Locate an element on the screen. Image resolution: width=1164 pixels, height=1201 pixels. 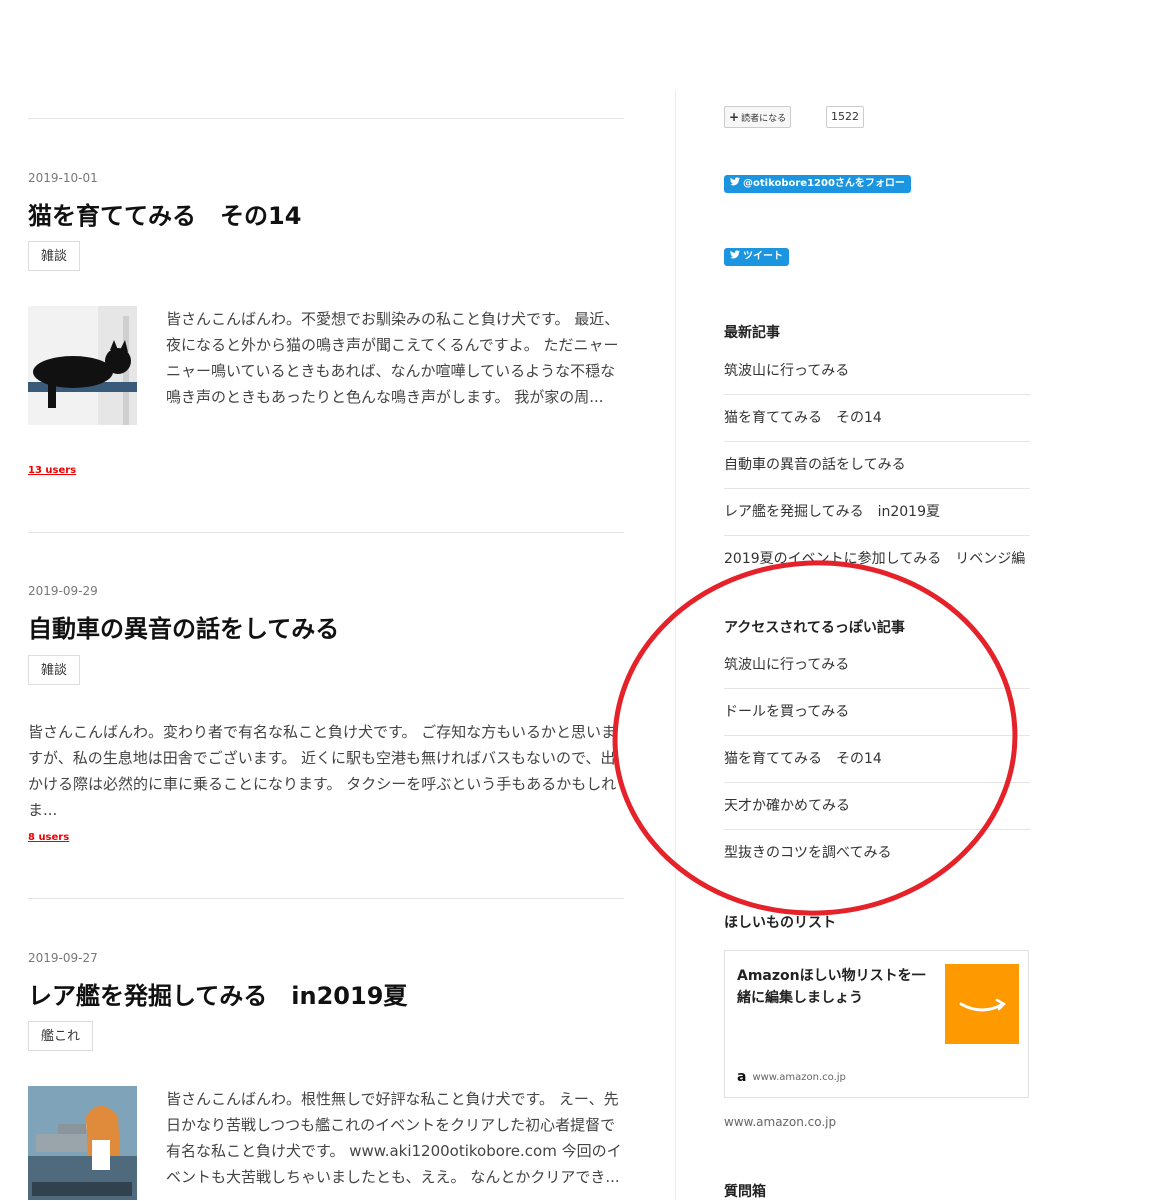
follow-label: @otikobore1200さんをフォロー is located at coordinates (824, 183).